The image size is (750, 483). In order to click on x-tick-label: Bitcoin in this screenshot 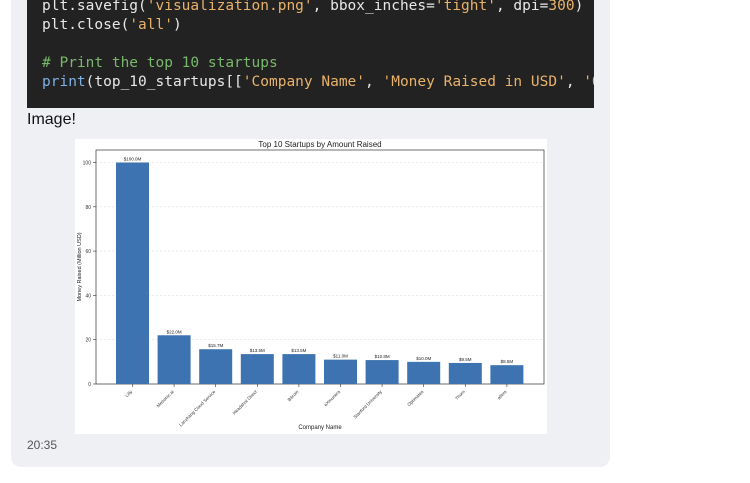, I will do `click(293, 395)`.